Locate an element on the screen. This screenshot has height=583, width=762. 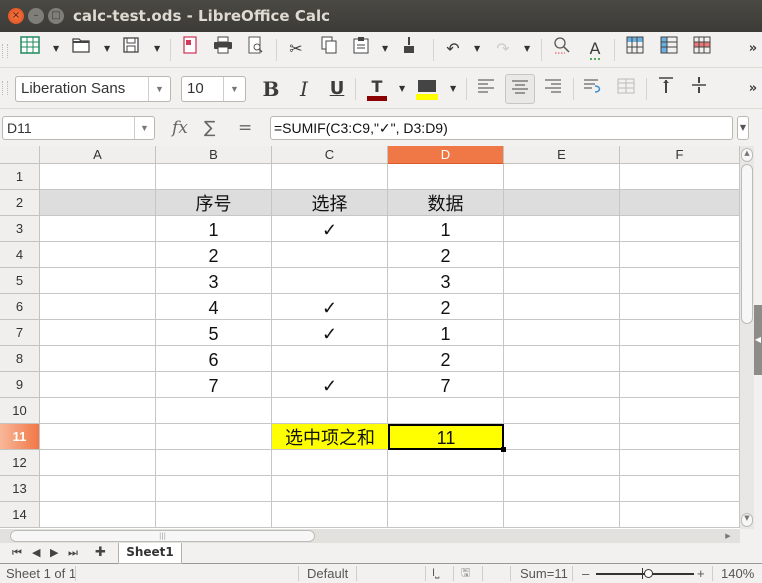
insert-spreadsheet-dropdown: ▼ is located at coordinates (56, 49).